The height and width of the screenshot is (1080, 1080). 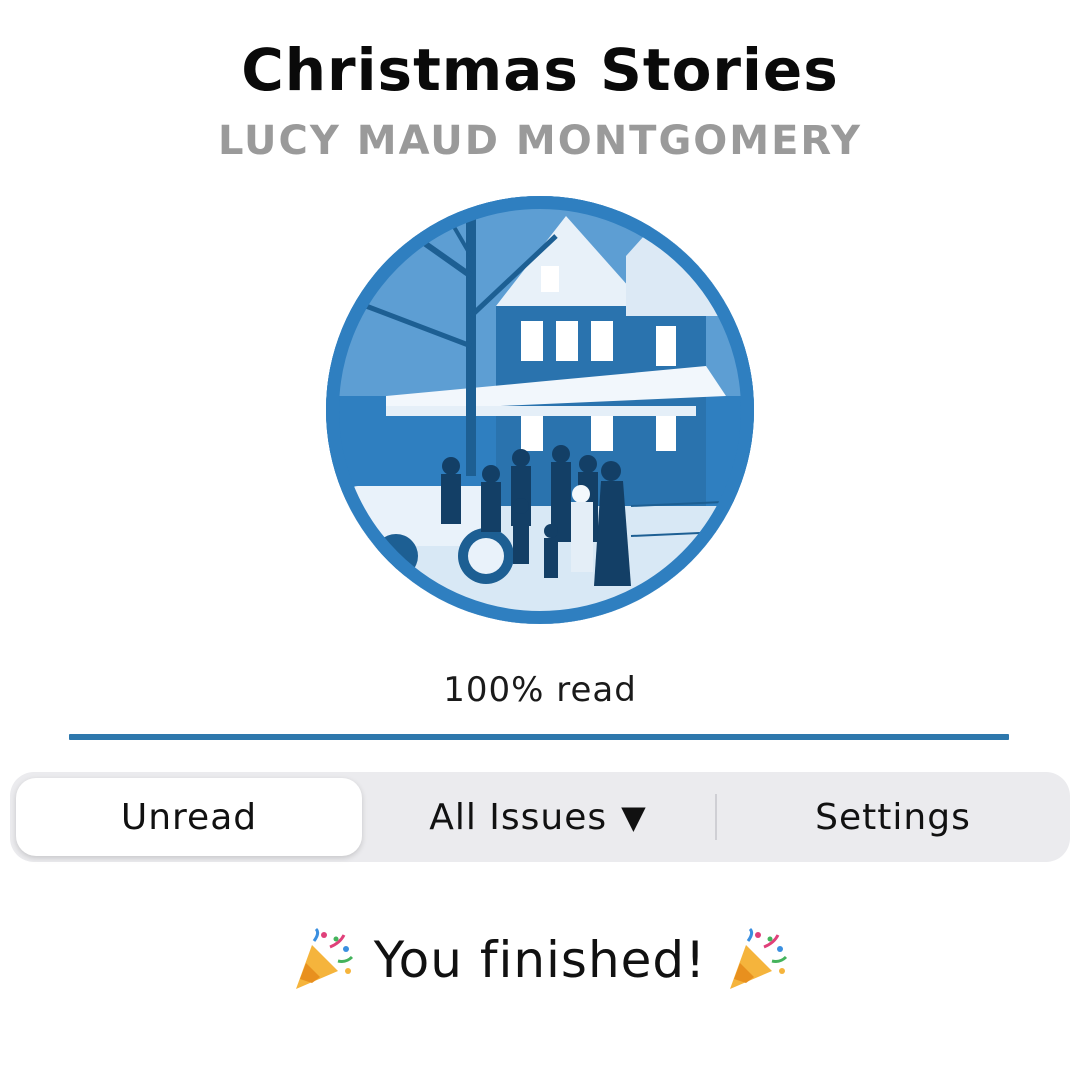 I want to click on tab-all-issues-label: All Issues, so click(x=518, y=817).